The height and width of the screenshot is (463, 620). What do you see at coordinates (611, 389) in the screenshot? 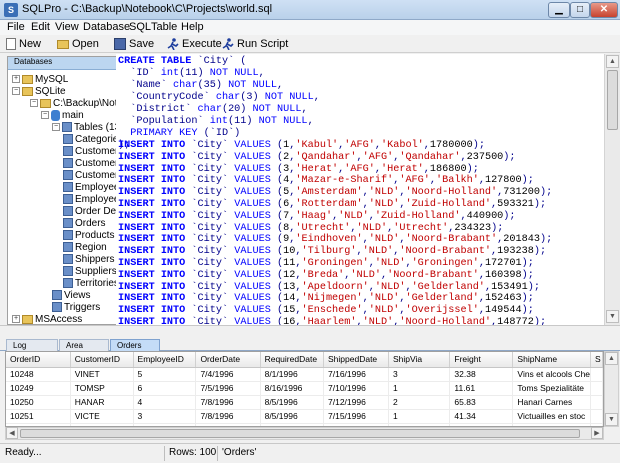
I see `grid-vertical-scrollbar: ▲ ▼` at bounding box center [611, 389].